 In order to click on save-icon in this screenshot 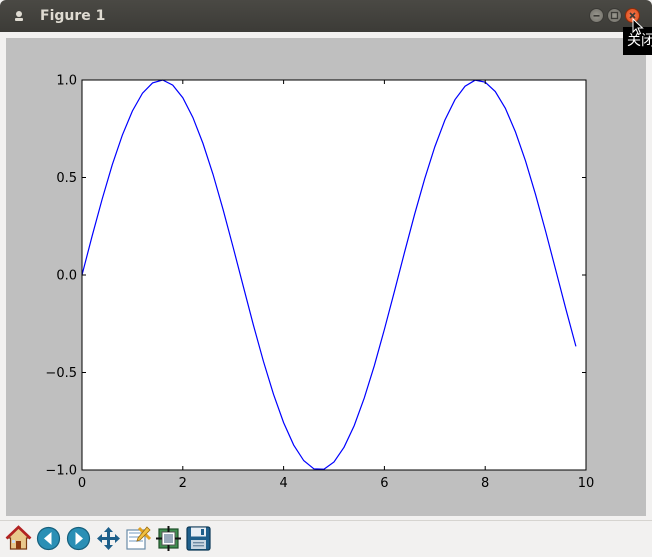, I will do `click(198, 538)`.